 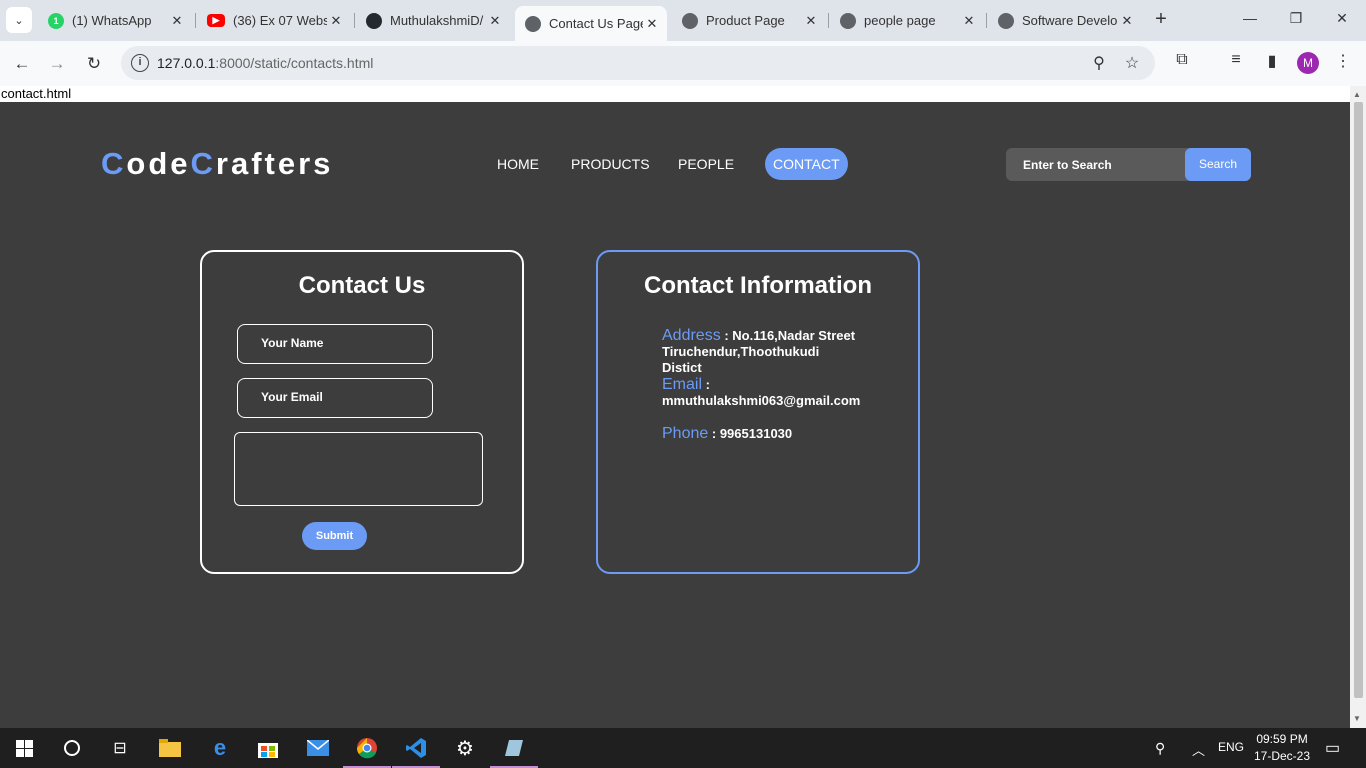 What do you see at coordinates (158, 163) in the screenshot?
I see `logo-text: ode` at bounding box center [158, 163].